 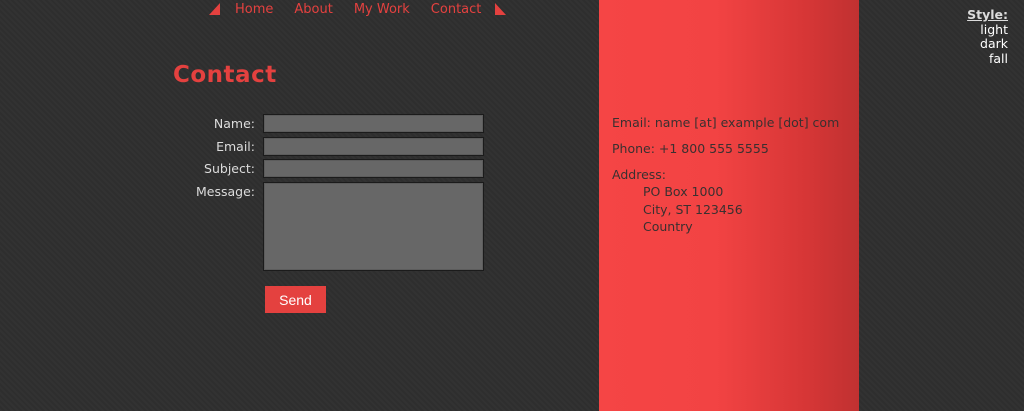 I want to click on address-label: Address:, so click(x=639, y=174).